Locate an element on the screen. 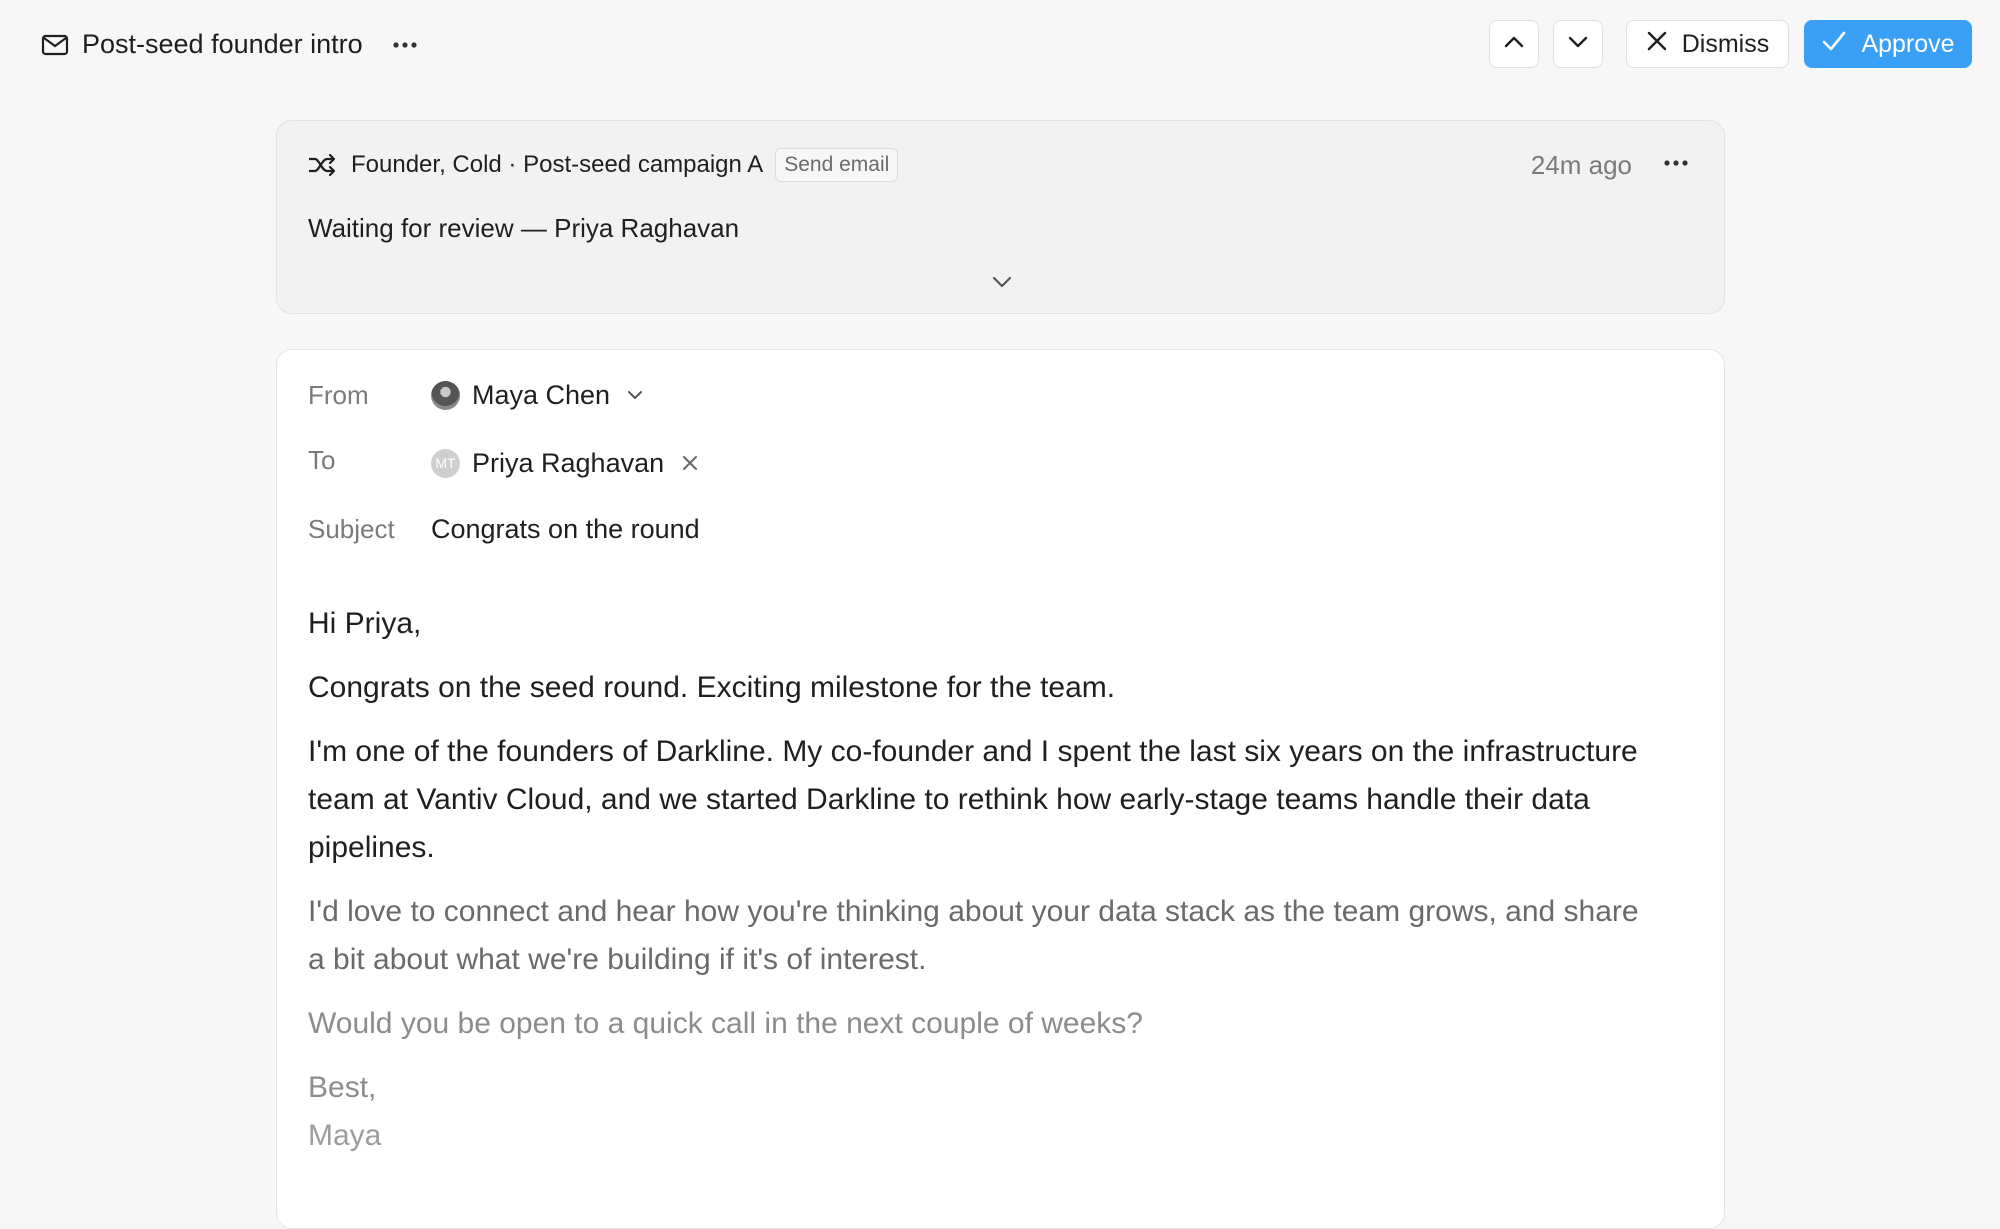 The image size is (2000, 1229). card-more-options-icon is located at coordinates (1676, 163).